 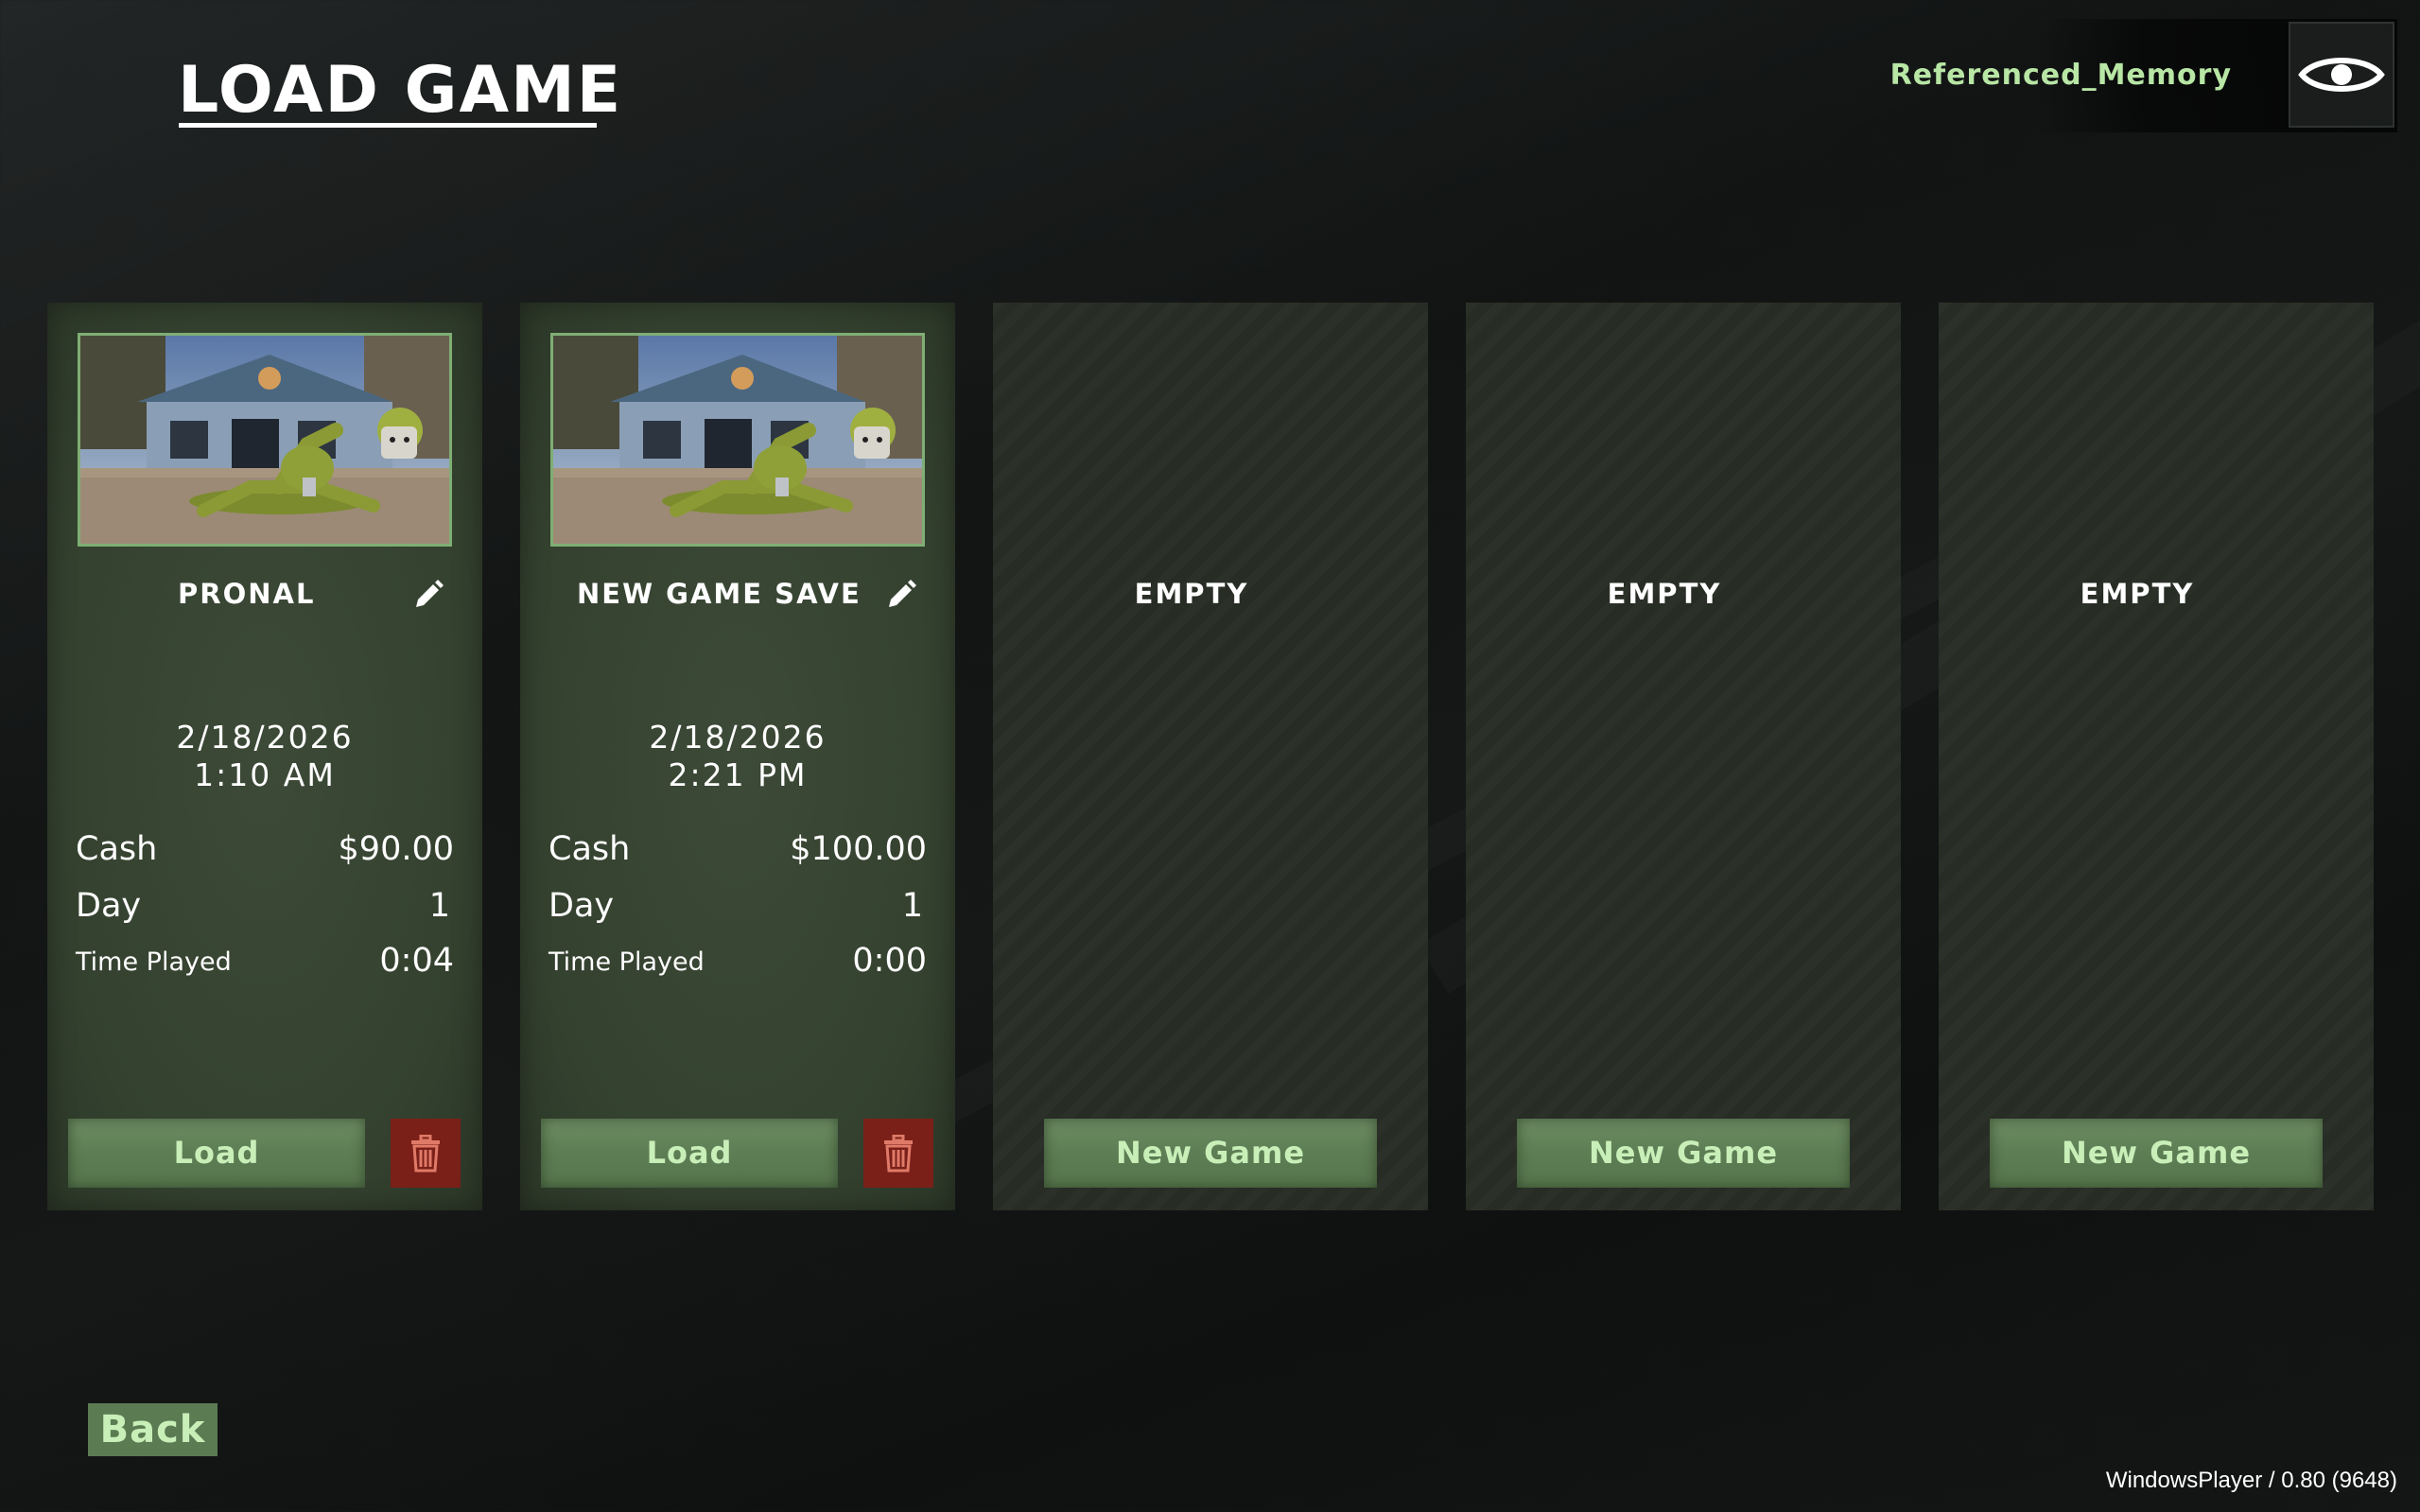 What do you see at coordinates (858, 849) in the screenshot?
I see `cash-value: $100.00` at bounding box center [858, 849].